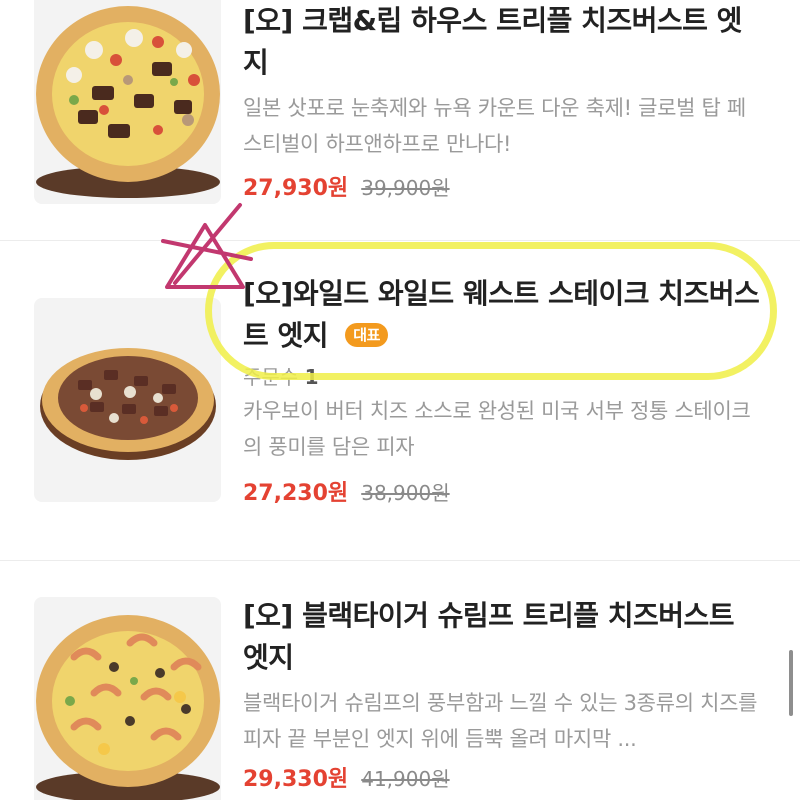 The image size is (800, 800). What do you see at coordinates (503, 777) in the screenshot?
I see `price-row: 29,330원 41,900원` at bounding box center [503, 777].